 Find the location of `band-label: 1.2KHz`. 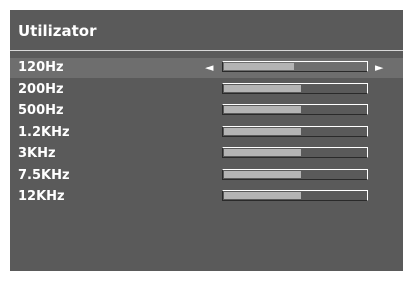

band-label: 1.2KHz is located at coordinates (44, 132).